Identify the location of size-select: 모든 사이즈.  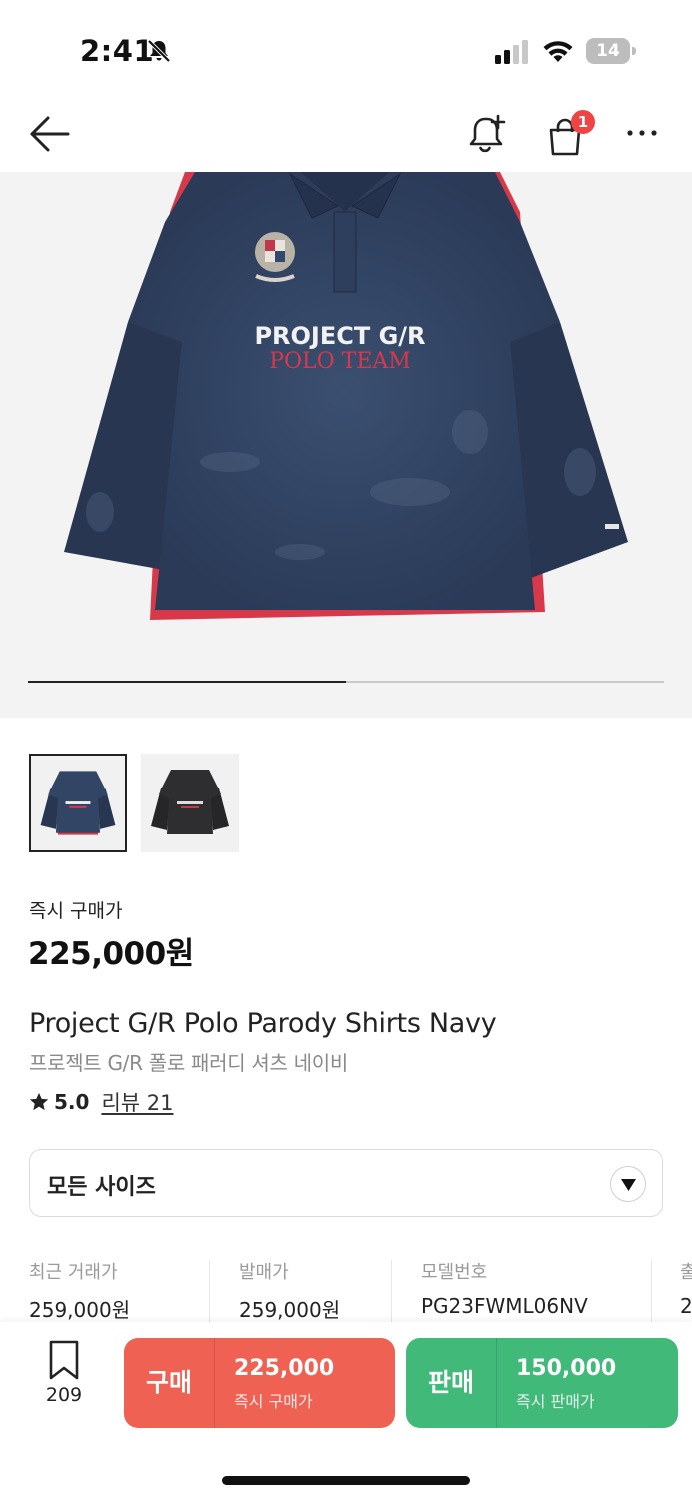
(346, 1183).